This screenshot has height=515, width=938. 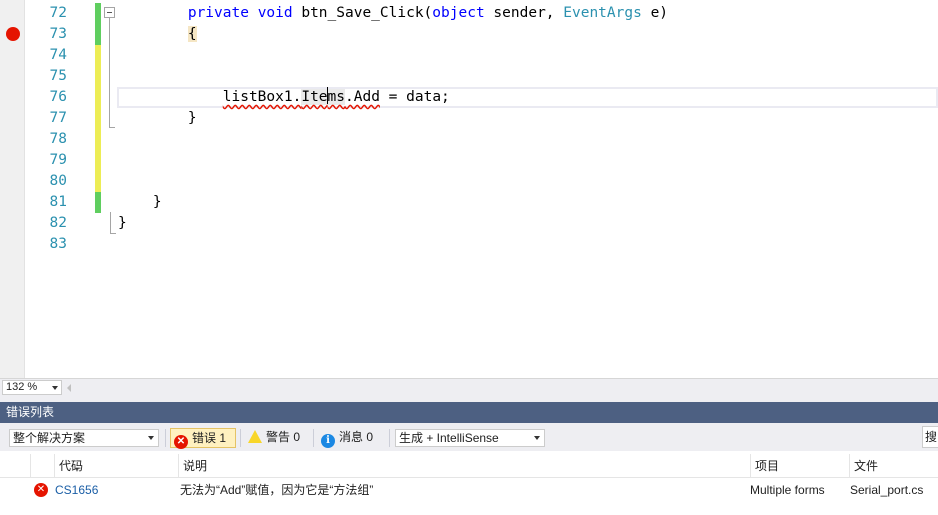 What do you see at coordinates (469, 387) in the screenshot?
I see `editor-zoom-bar: 132 %` at bounding box center [469, 387].